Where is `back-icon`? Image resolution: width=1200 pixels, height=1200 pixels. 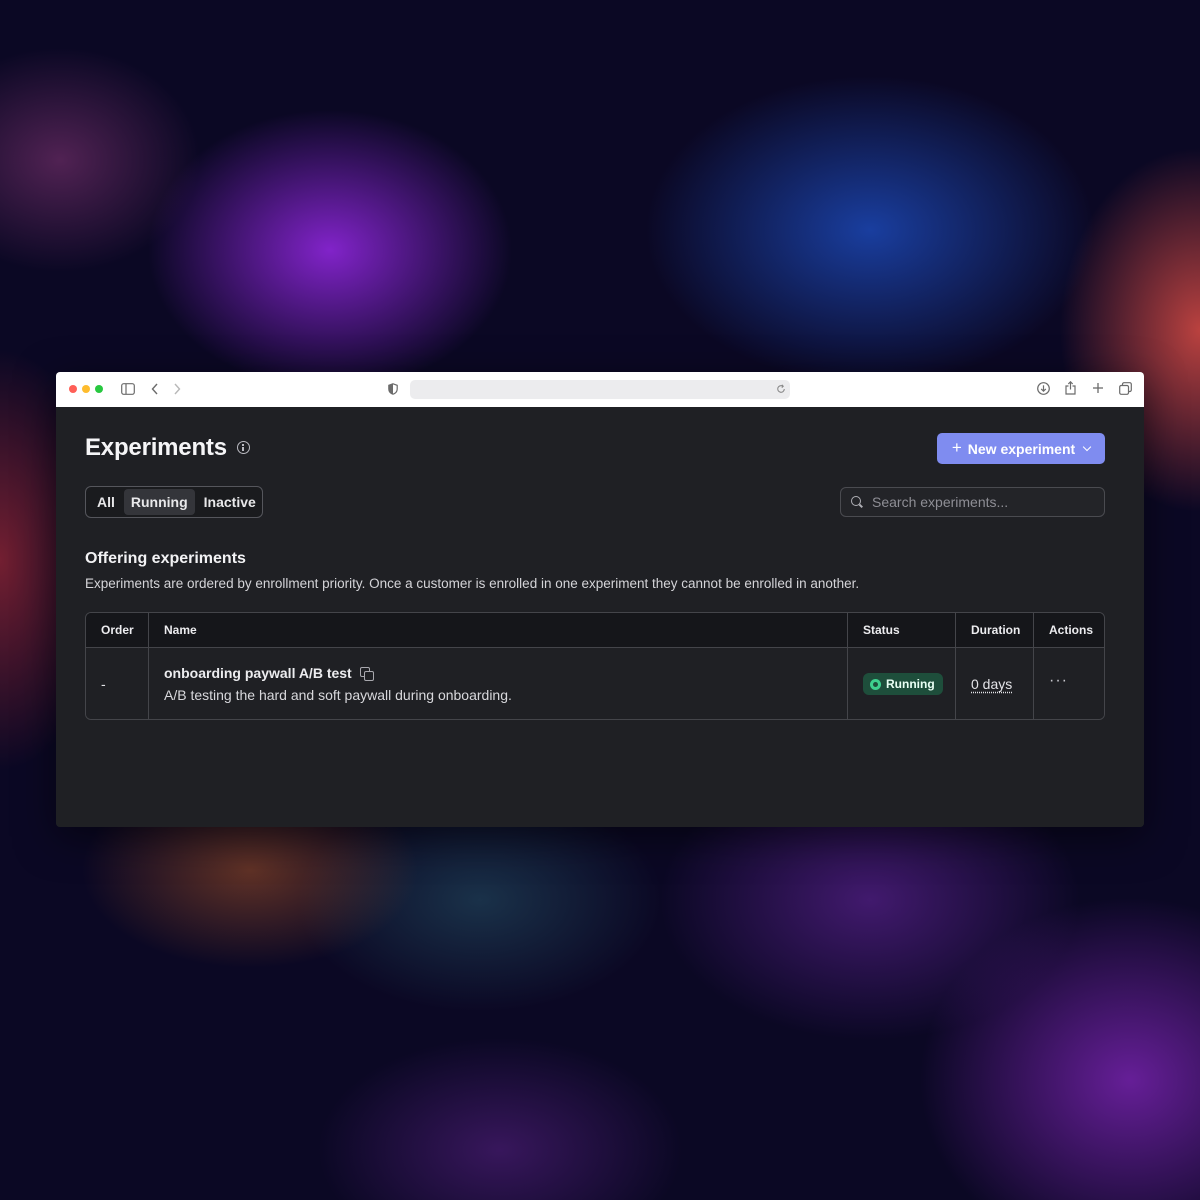 back-icon is located at coordinates (155, 390).